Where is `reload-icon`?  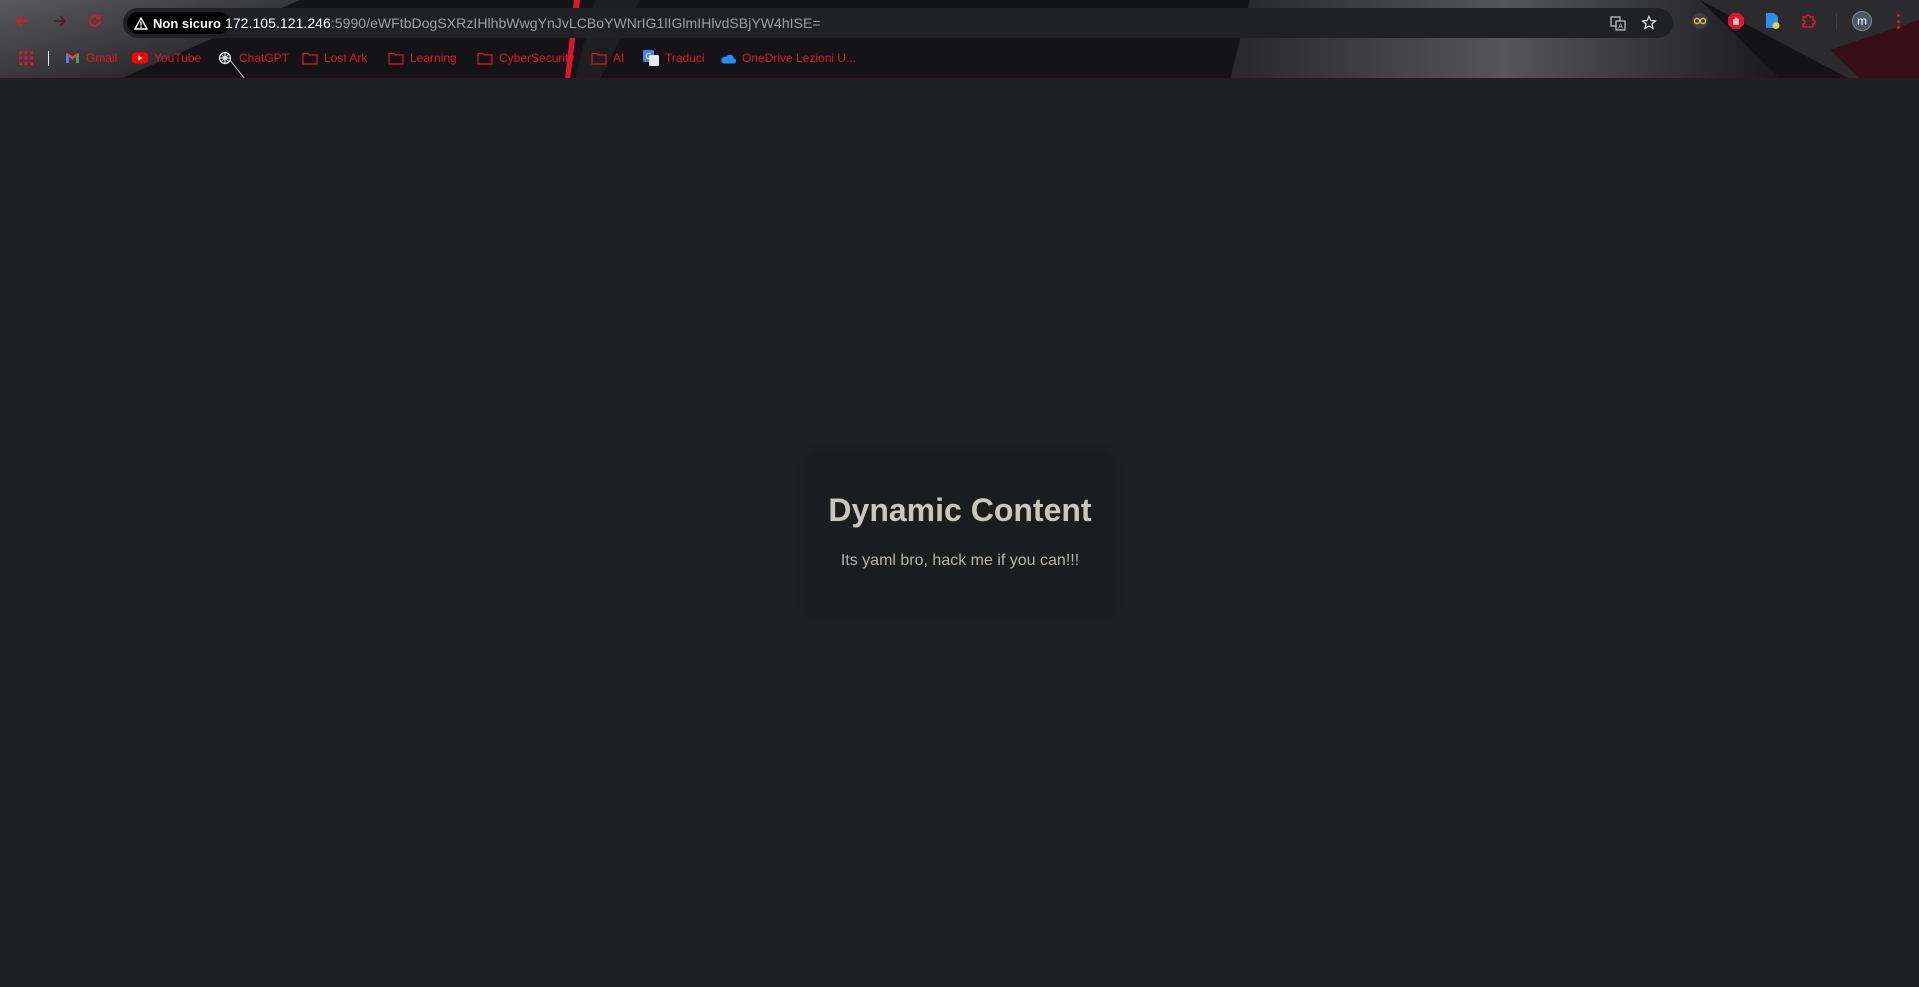
reload-icon is located at coordinates (95, 21).